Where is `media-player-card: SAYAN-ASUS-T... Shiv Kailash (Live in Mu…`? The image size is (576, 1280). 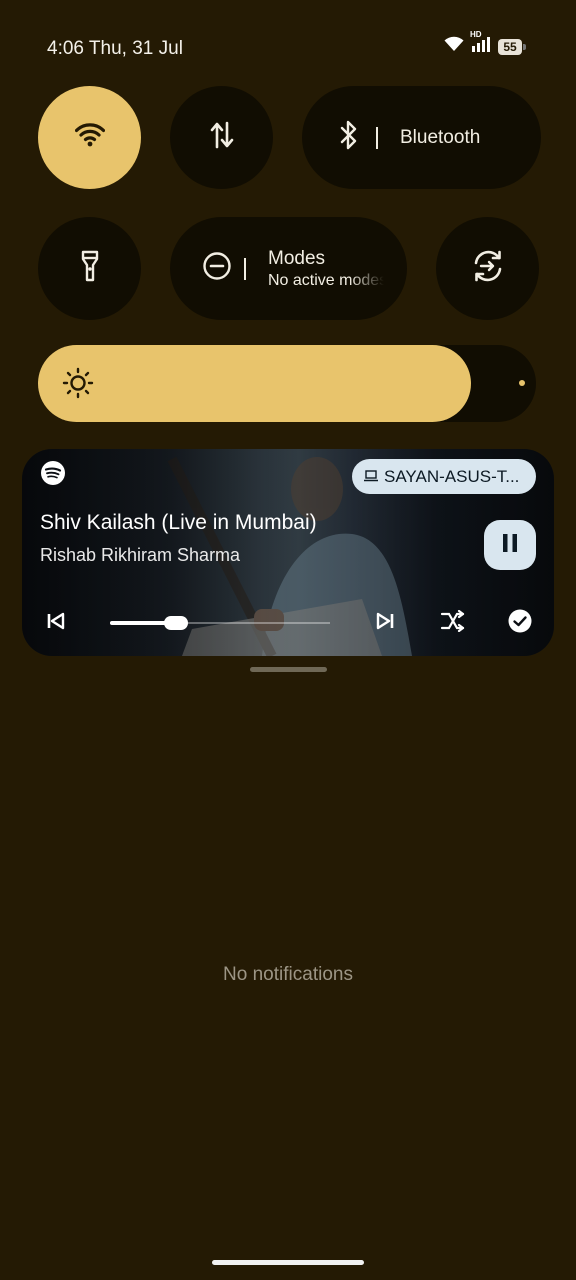 media-player-card: SAYAN-ASUS-T... Shiv Kailash (Live in Mu… is located at coordinates (288, 552).